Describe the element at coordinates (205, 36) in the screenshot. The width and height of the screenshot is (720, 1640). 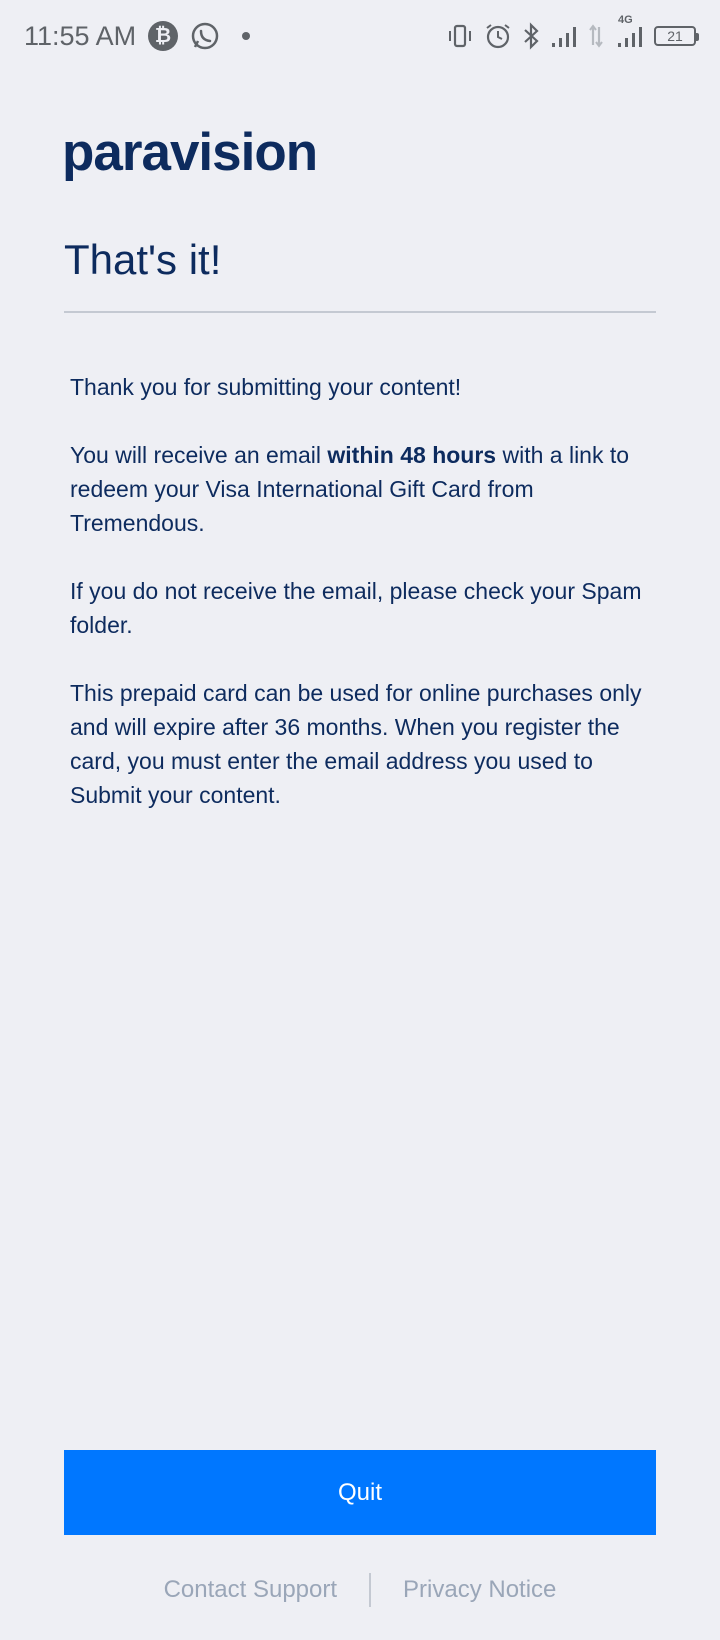
I see `whatsapp-icon` at that location.